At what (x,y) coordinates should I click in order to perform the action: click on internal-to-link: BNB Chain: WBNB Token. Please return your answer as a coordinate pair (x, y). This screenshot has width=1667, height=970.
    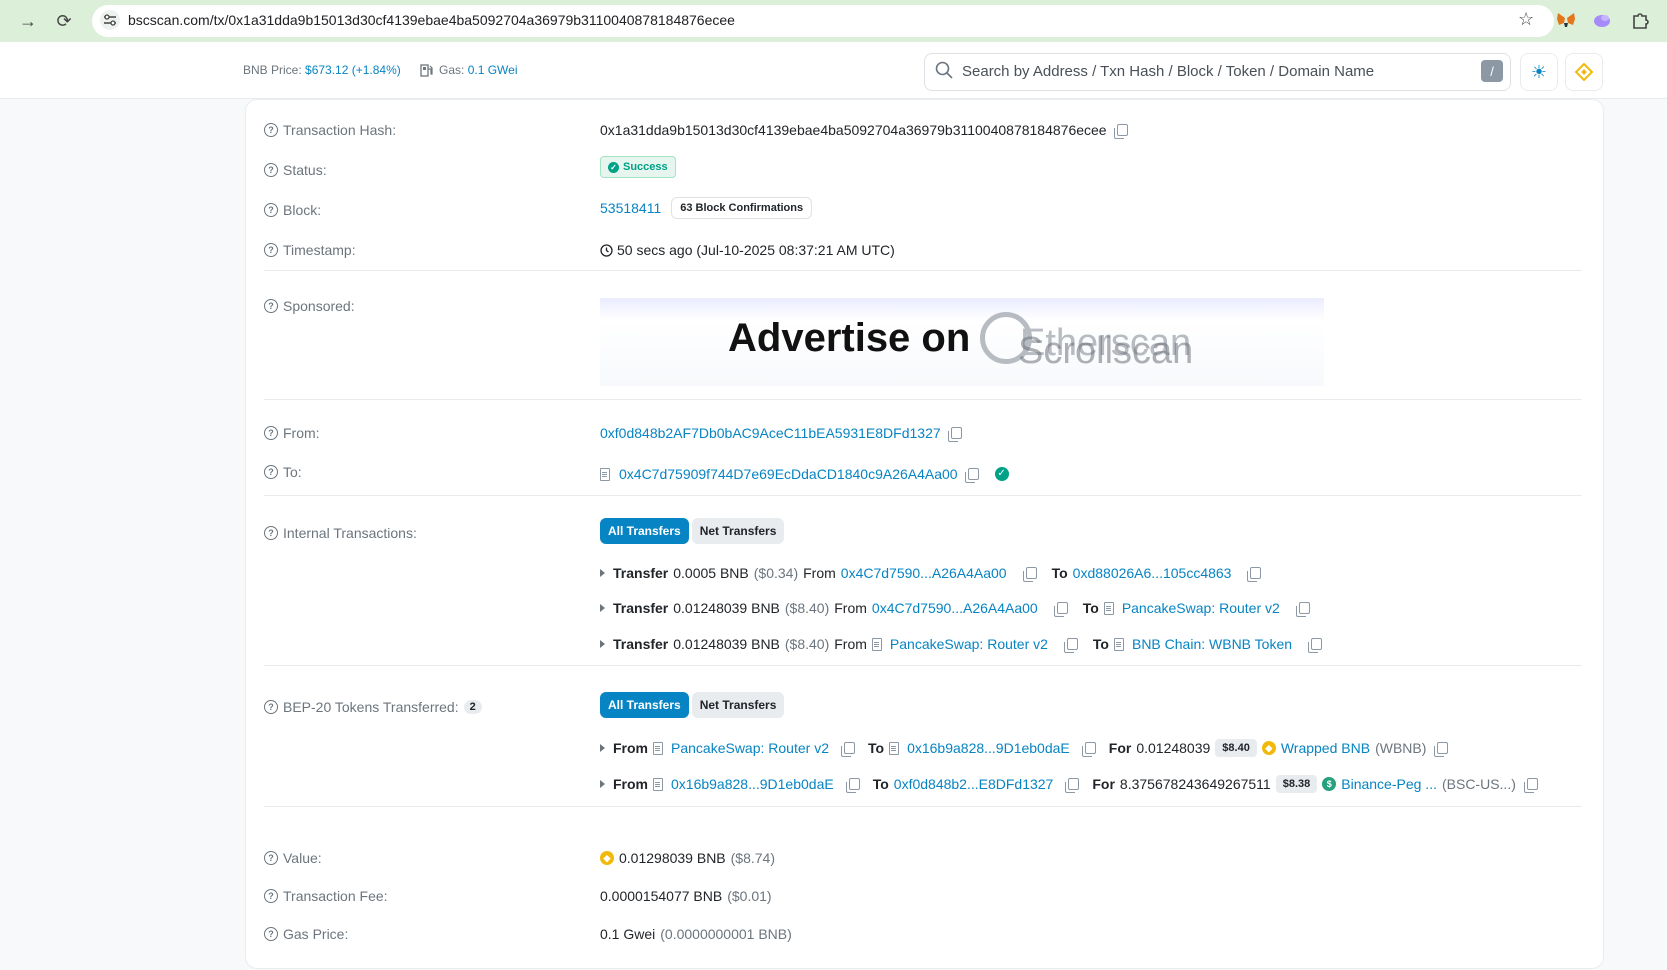
    Looking at the image, I should click on (1212, 644).